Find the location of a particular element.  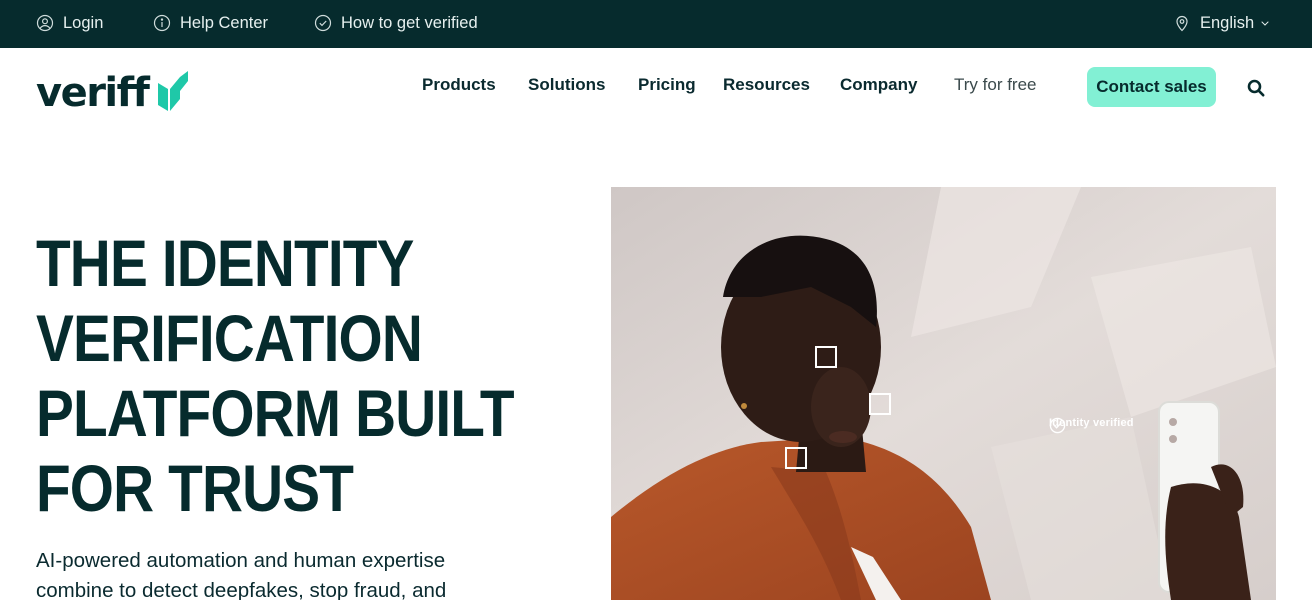

nav-company: Company is located at coordinates (878, 85).